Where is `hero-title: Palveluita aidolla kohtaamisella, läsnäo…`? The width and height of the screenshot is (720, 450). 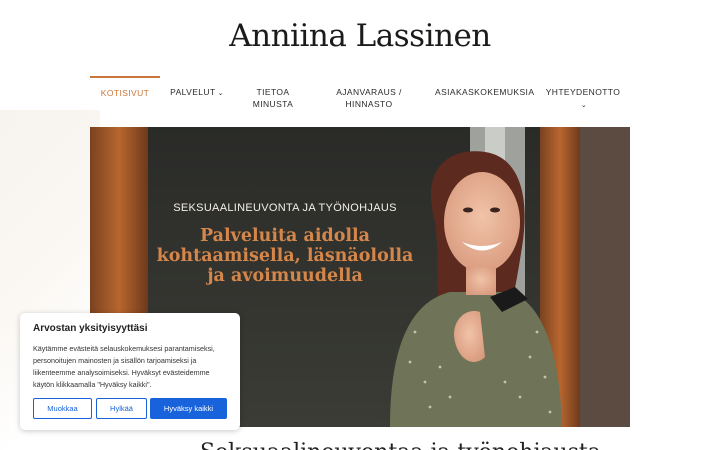
hero-title: Palveluita aidolla kohtaamisella, läsnäo… is located at coordinates (285, 256).